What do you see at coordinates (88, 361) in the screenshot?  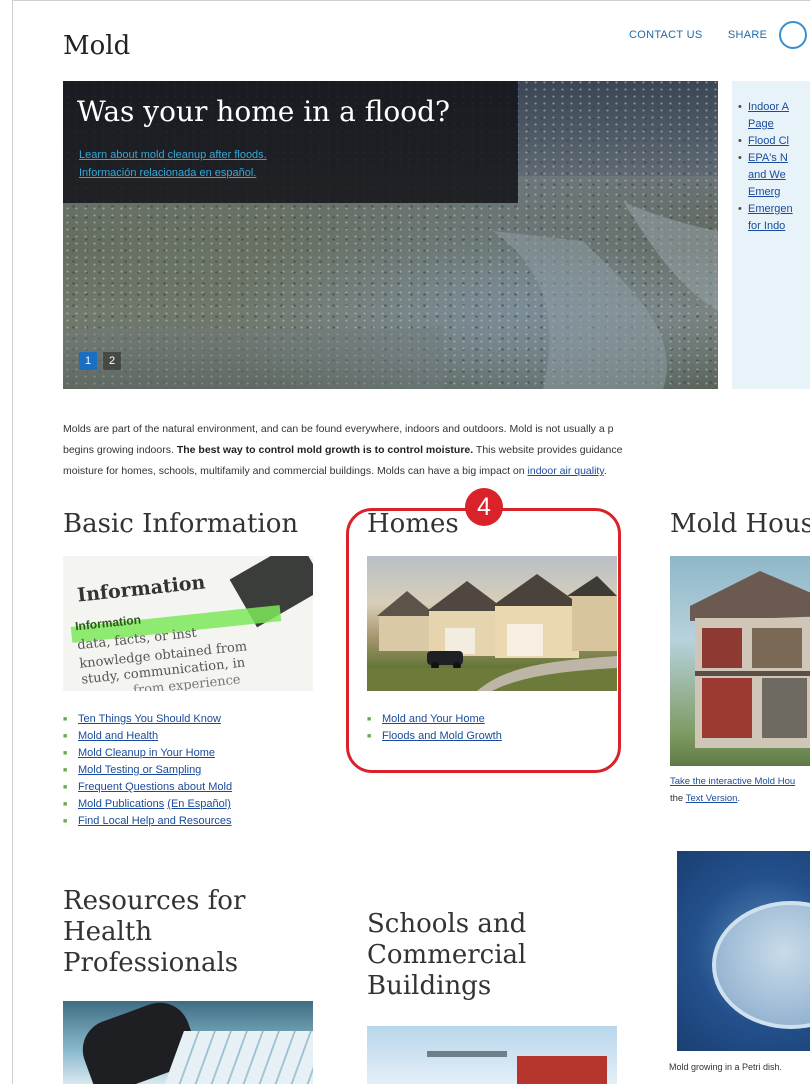 I see `pager-button-1: 1` at bounding box center [88, 361].